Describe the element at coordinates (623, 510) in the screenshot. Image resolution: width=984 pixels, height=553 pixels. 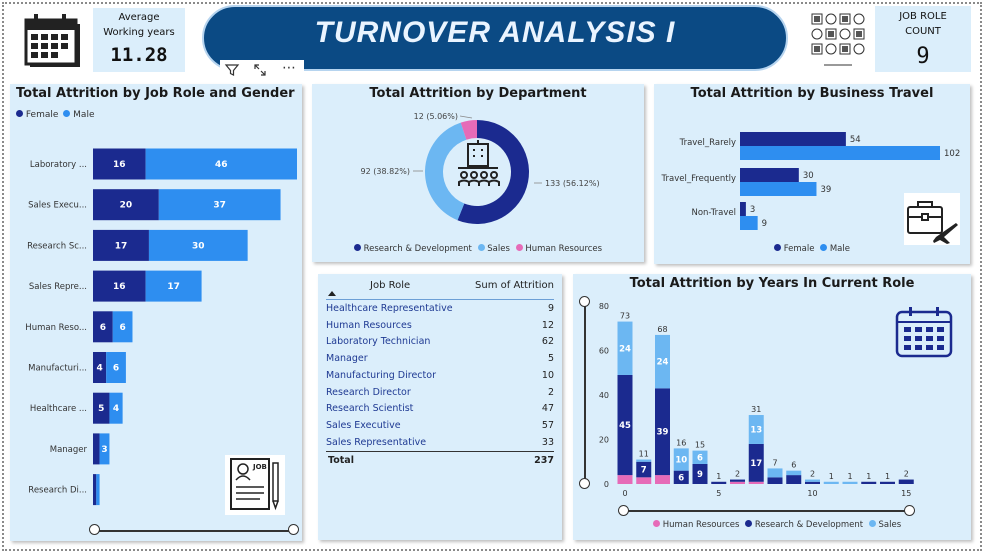
I see `hslider-handle-left` at that location.